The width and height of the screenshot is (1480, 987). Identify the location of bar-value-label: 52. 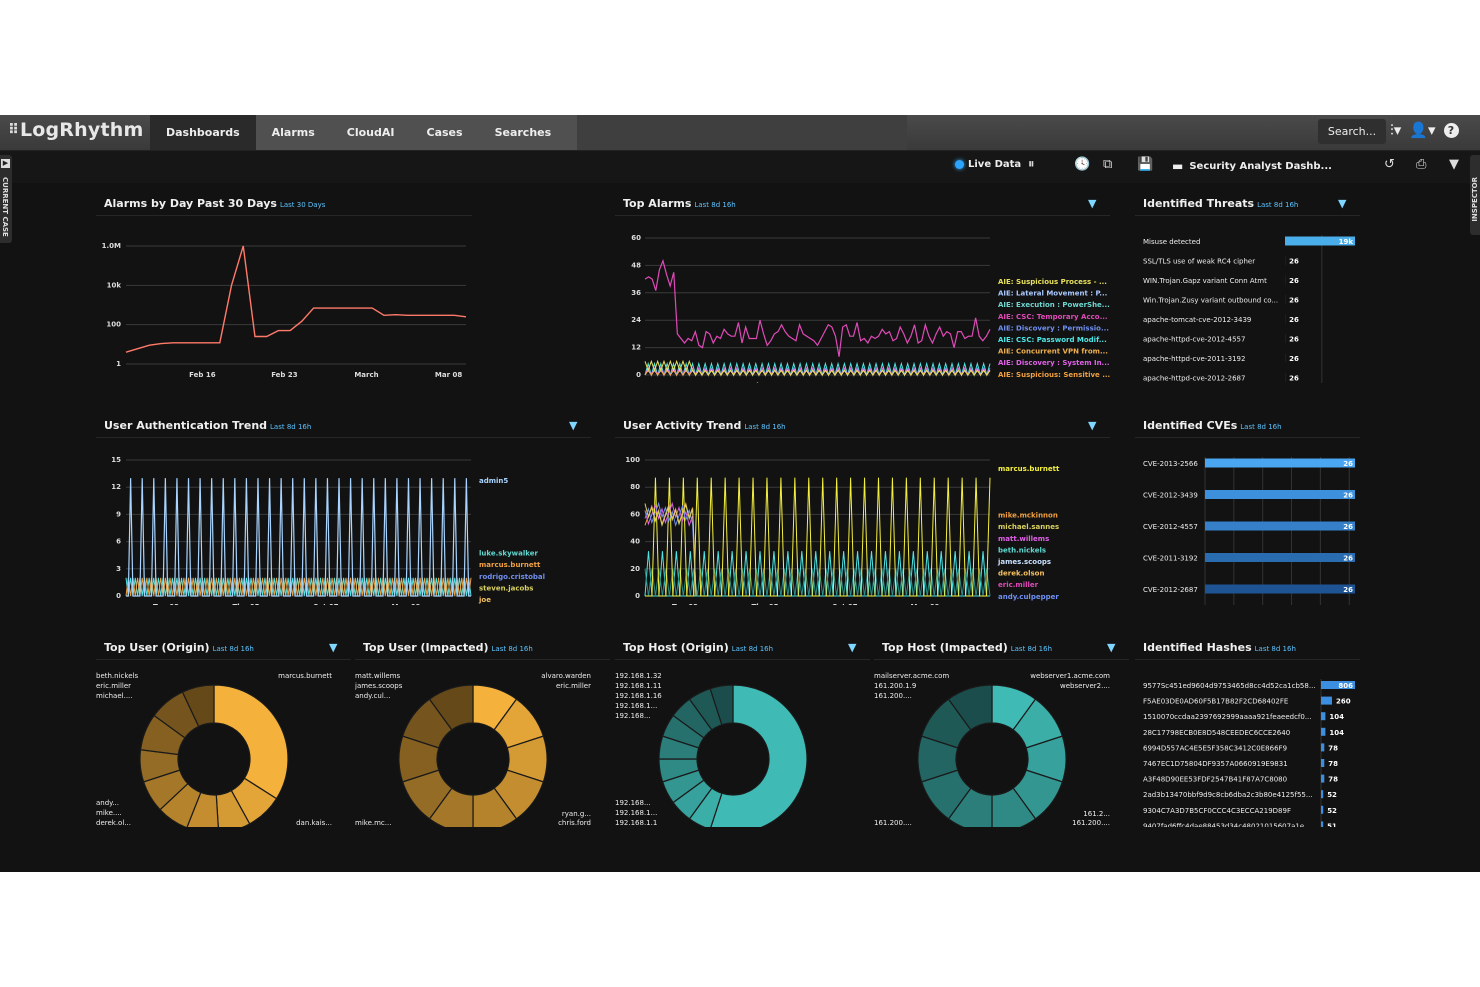
(1332, 795).